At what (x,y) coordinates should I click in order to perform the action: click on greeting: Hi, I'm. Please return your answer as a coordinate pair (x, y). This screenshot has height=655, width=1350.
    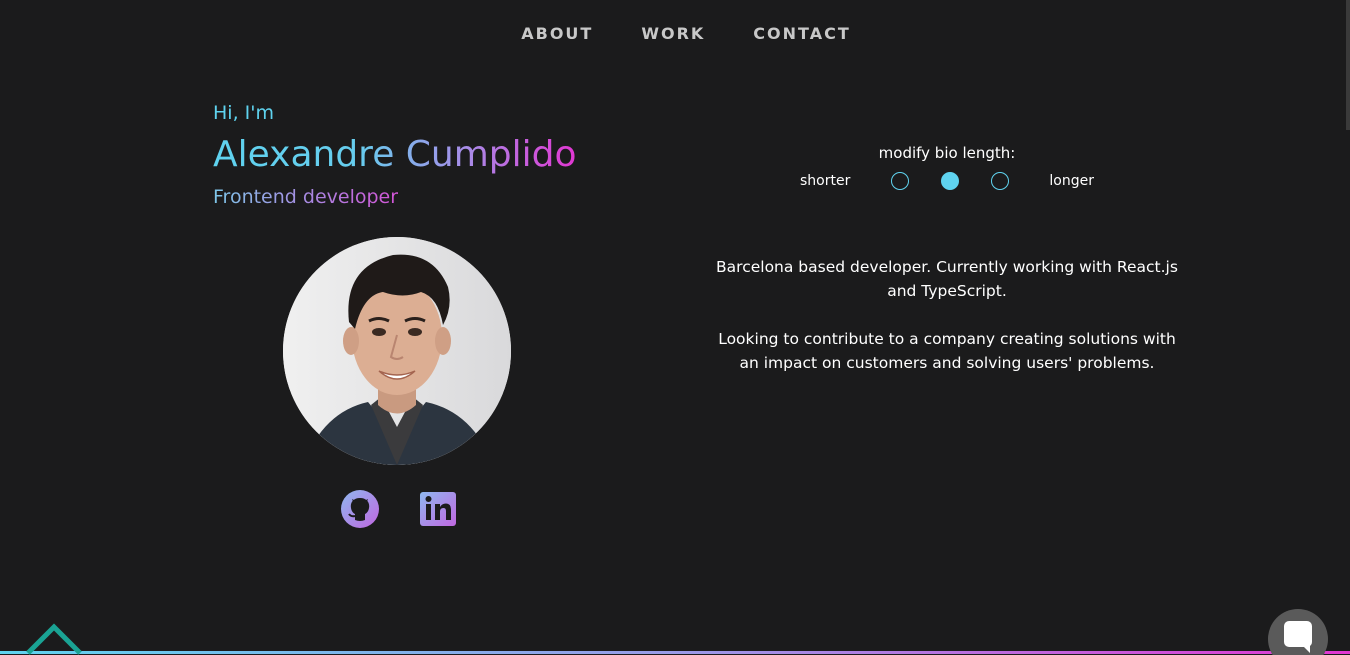
    Looking at the image, I should click on (243, 113).